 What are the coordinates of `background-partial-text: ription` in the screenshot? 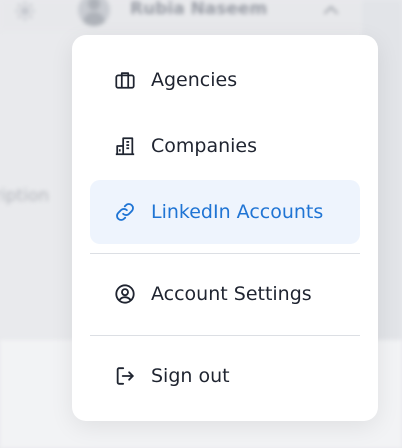 It's located at (25, 196).